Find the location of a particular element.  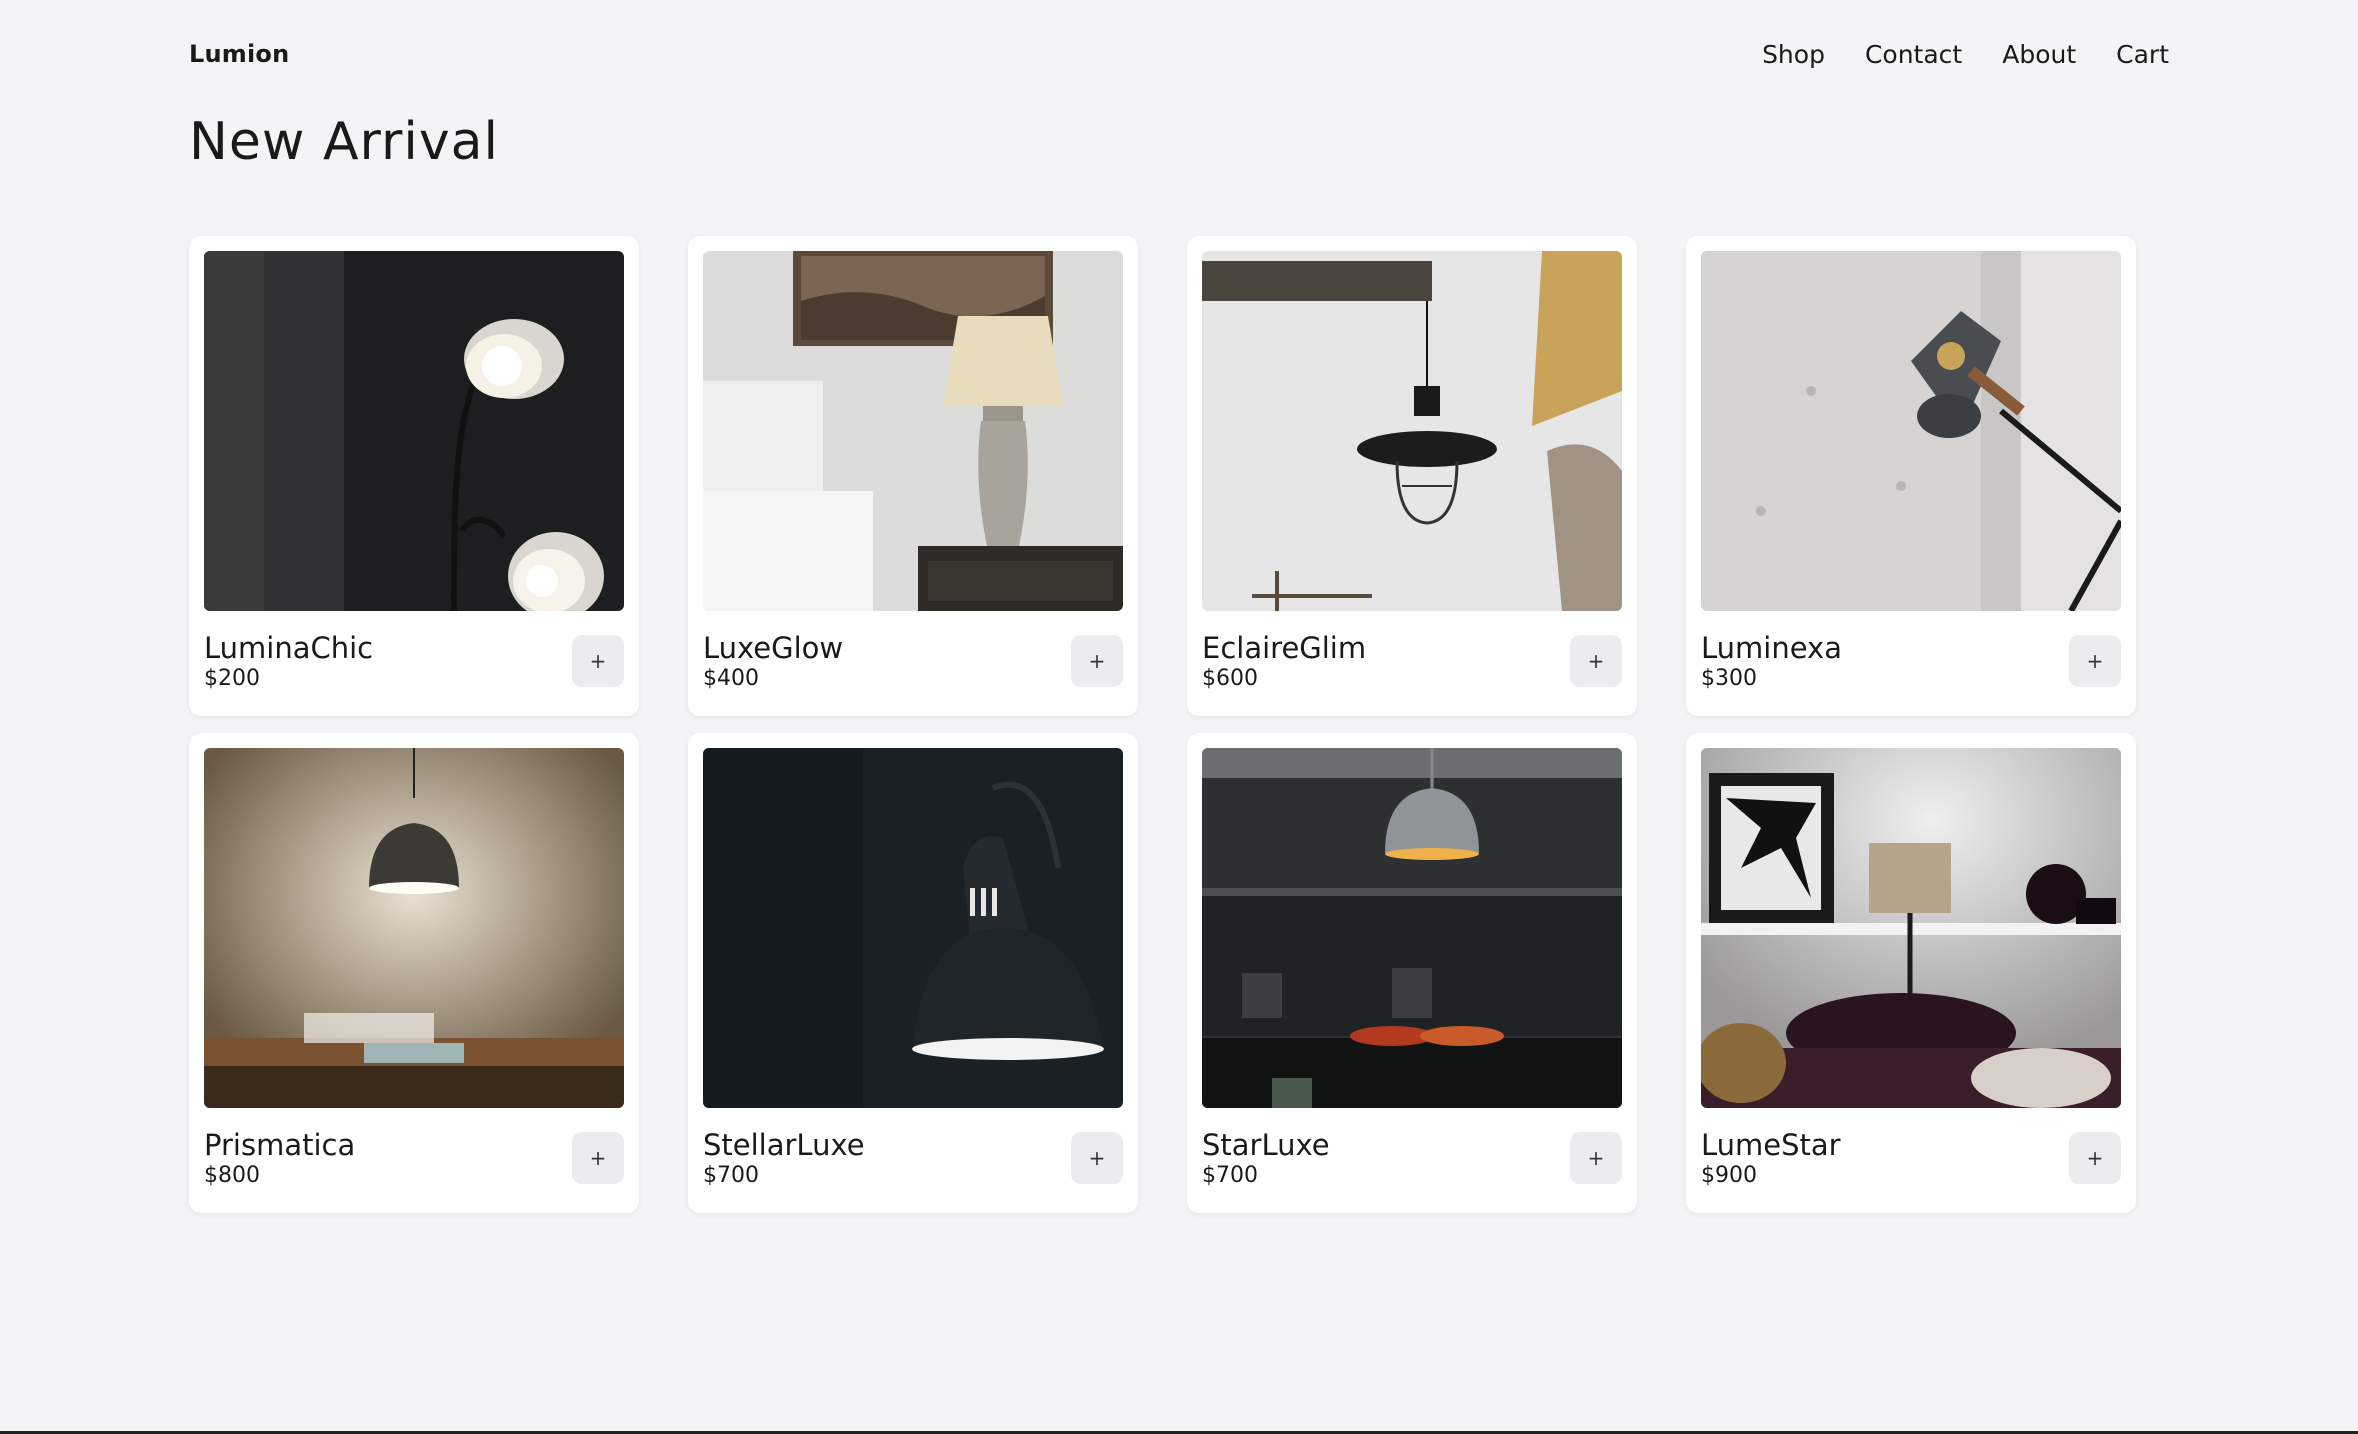

bedside-lamp-photo is located at coordinates (913, 431).